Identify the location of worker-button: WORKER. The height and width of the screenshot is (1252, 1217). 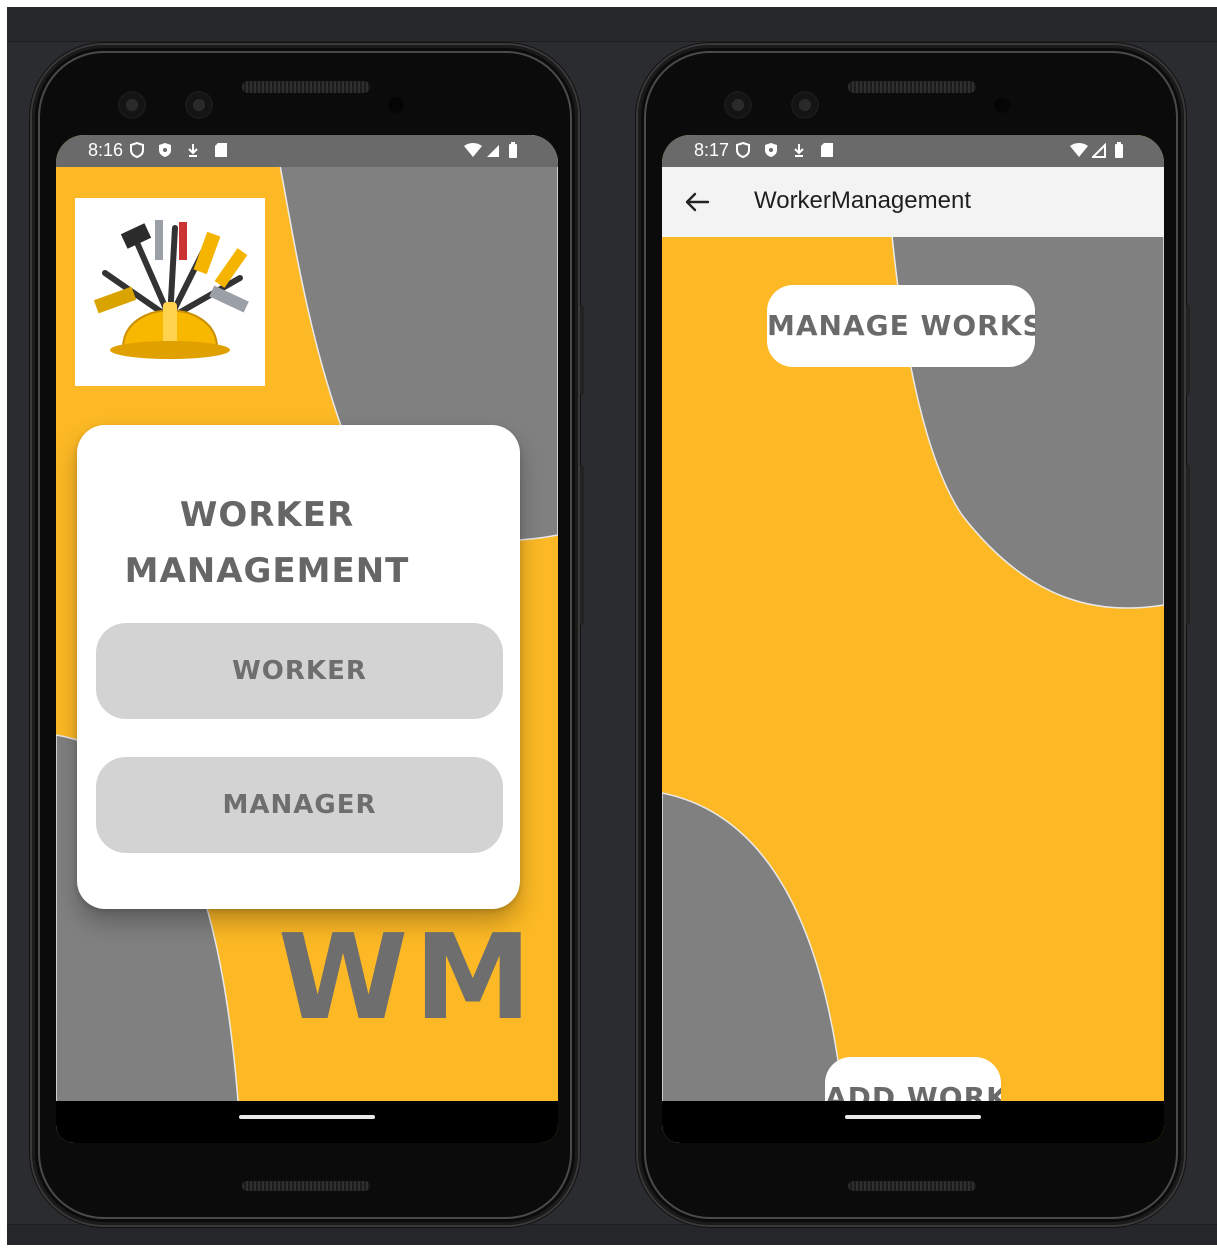
(299, 671).